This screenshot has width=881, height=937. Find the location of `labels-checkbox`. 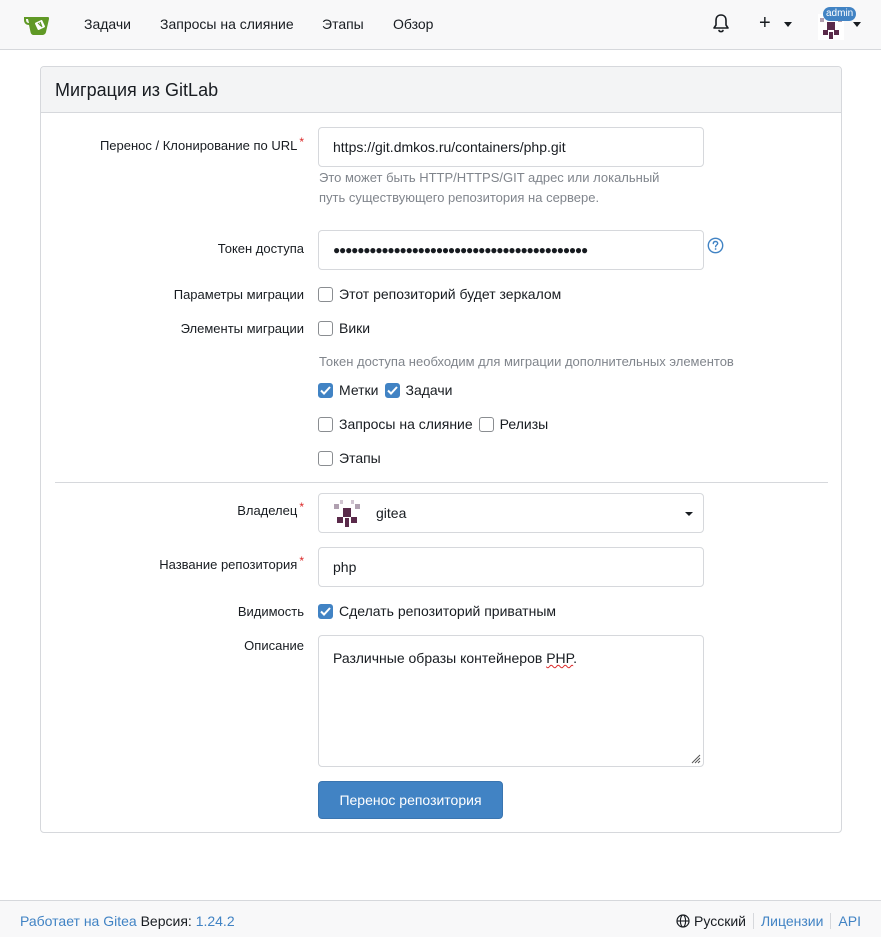

labels-checkbox is located at coordinates (325, 390).